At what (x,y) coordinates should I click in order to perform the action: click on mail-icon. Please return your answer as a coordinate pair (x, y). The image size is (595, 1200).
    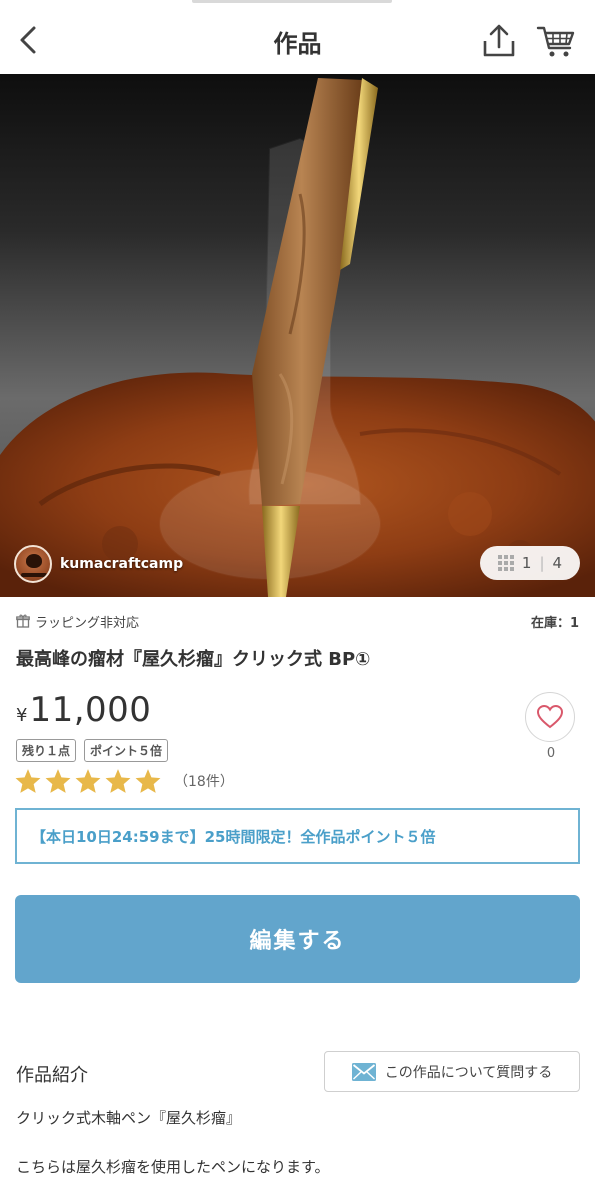
    Looking at the image, I should click on (363, 1071).